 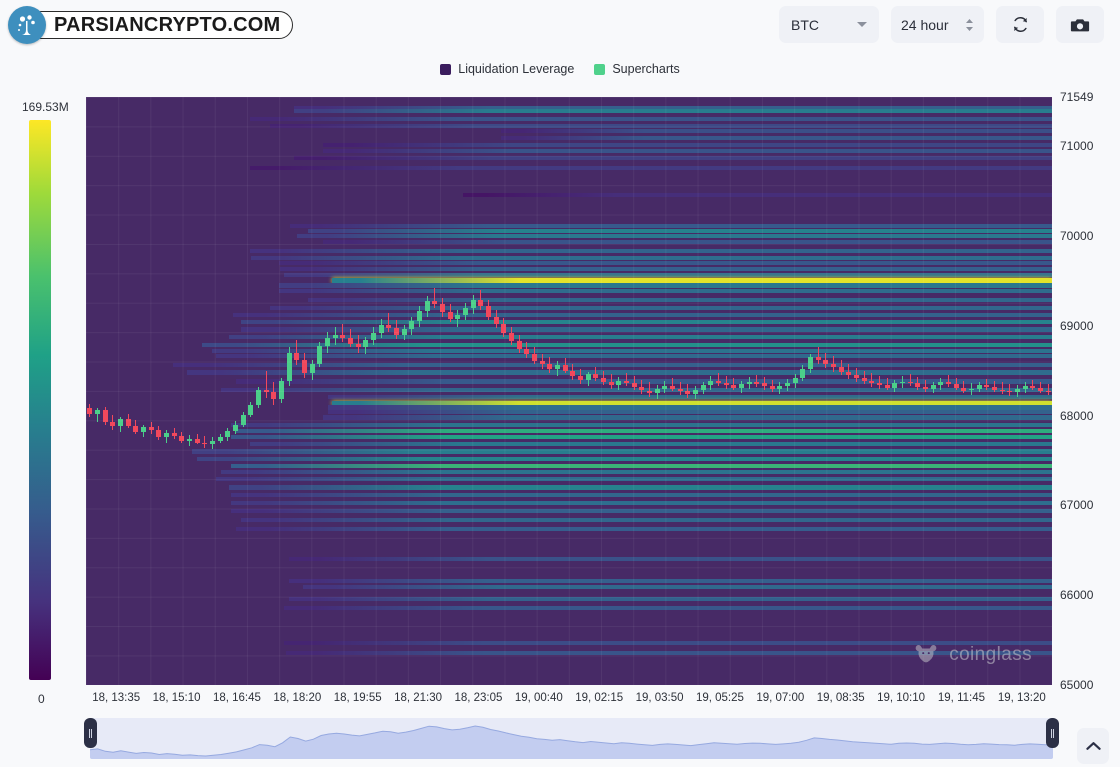 I want to click on symbol-select: BTC, so click(x=829, y=24).